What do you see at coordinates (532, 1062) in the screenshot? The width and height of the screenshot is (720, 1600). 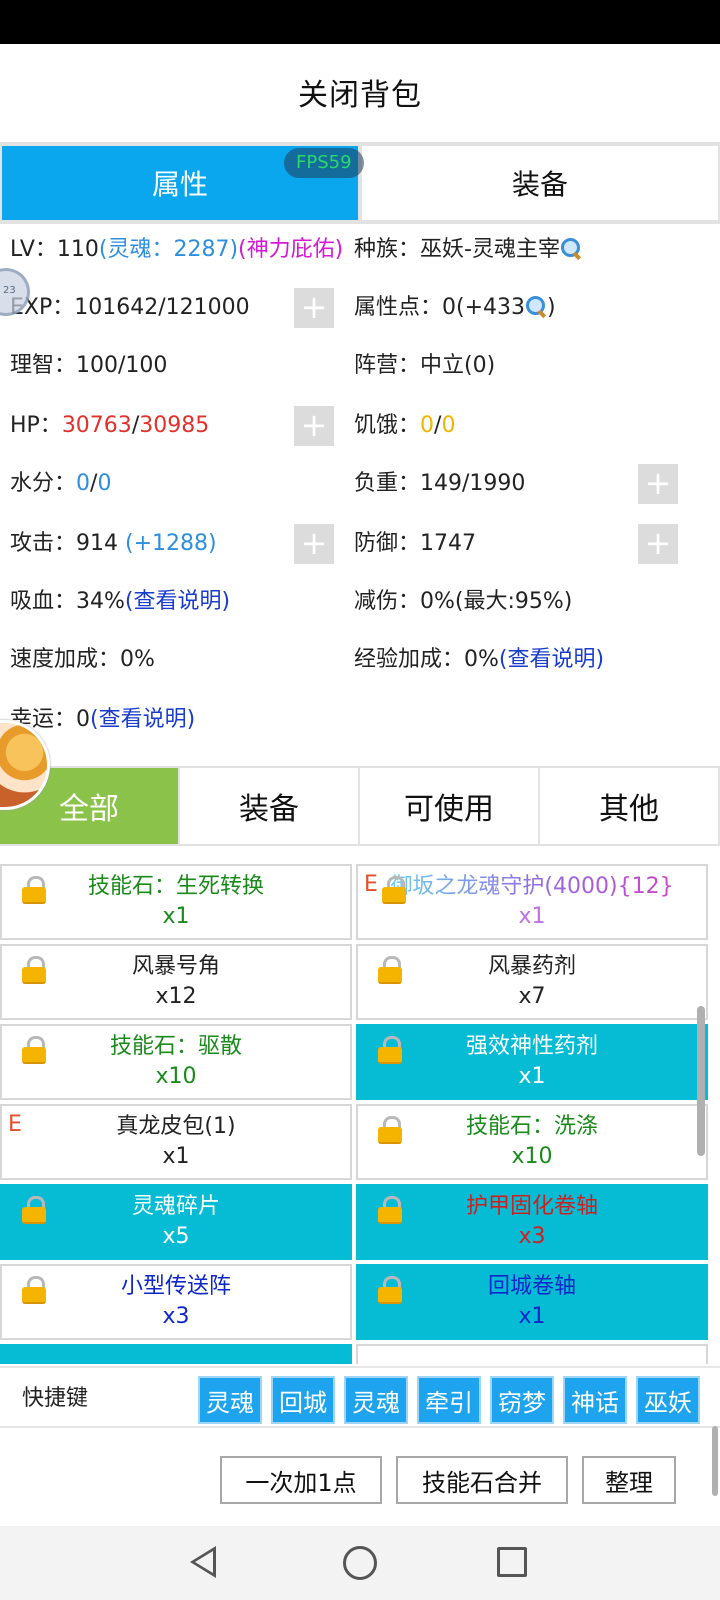 I see `inventory-item-selected: 强效神性药剂 x1` at bounding box center [532, 1062].